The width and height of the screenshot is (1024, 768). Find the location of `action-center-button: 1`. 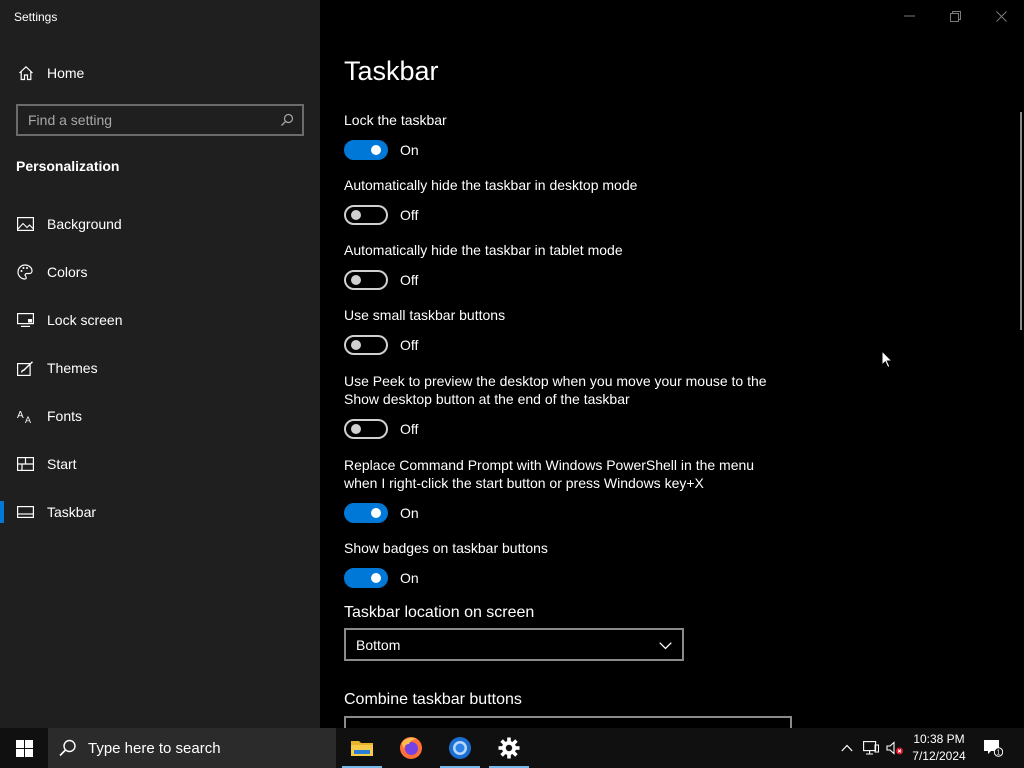

action-center-button: 1 is located at coordinates (993, 748).